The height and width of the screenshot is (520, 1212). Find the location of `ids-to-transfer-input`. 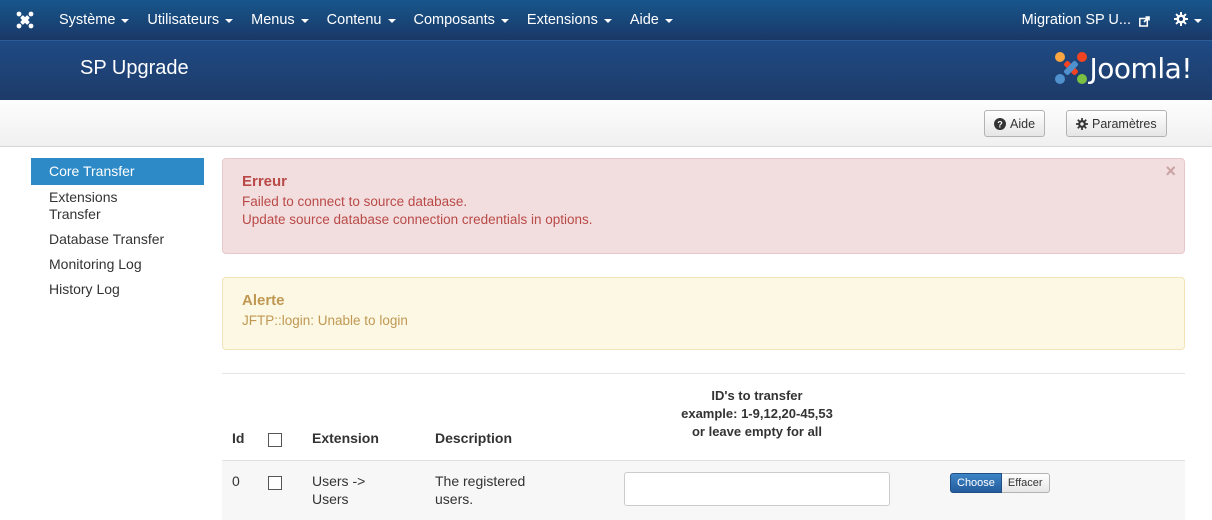

ids-to-transfer-input is located at coordinates (757, 489).